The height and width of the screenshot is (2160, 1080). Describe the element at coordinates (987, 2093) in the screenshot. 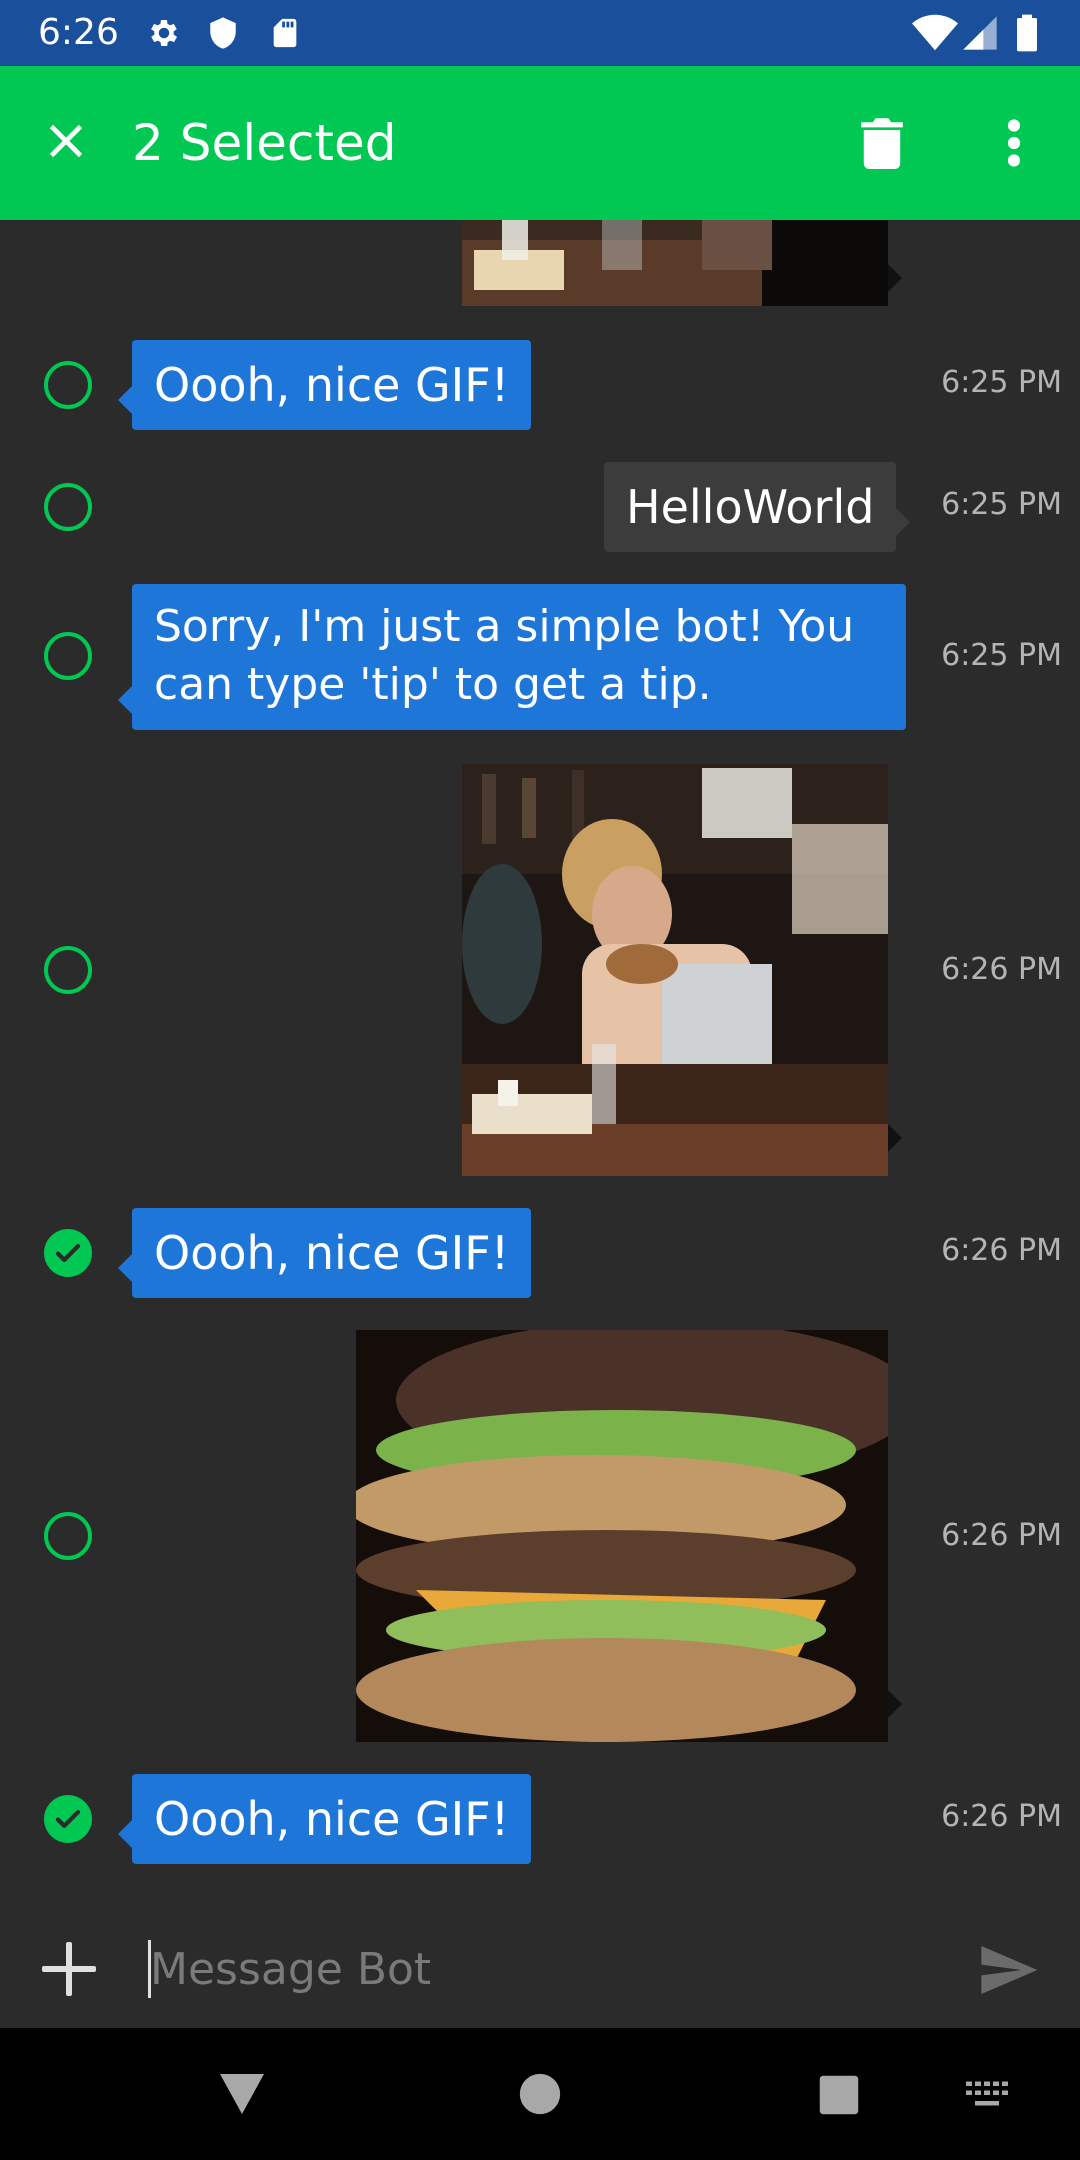

I see `keyboard-icon` at that location.